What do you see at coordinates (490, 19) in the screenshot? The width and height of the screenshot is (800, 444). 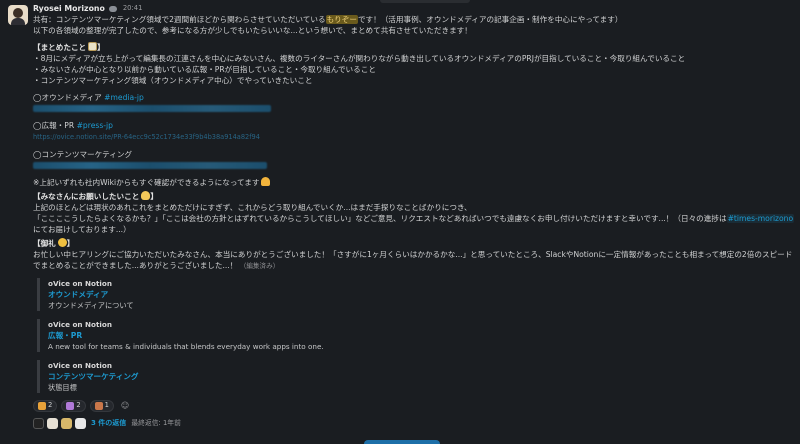 I see `greeting-text-end: です！（活用事例、オウンドメディアの記事企画・制作を中心にやってます）` at bounding box center [490, 19].